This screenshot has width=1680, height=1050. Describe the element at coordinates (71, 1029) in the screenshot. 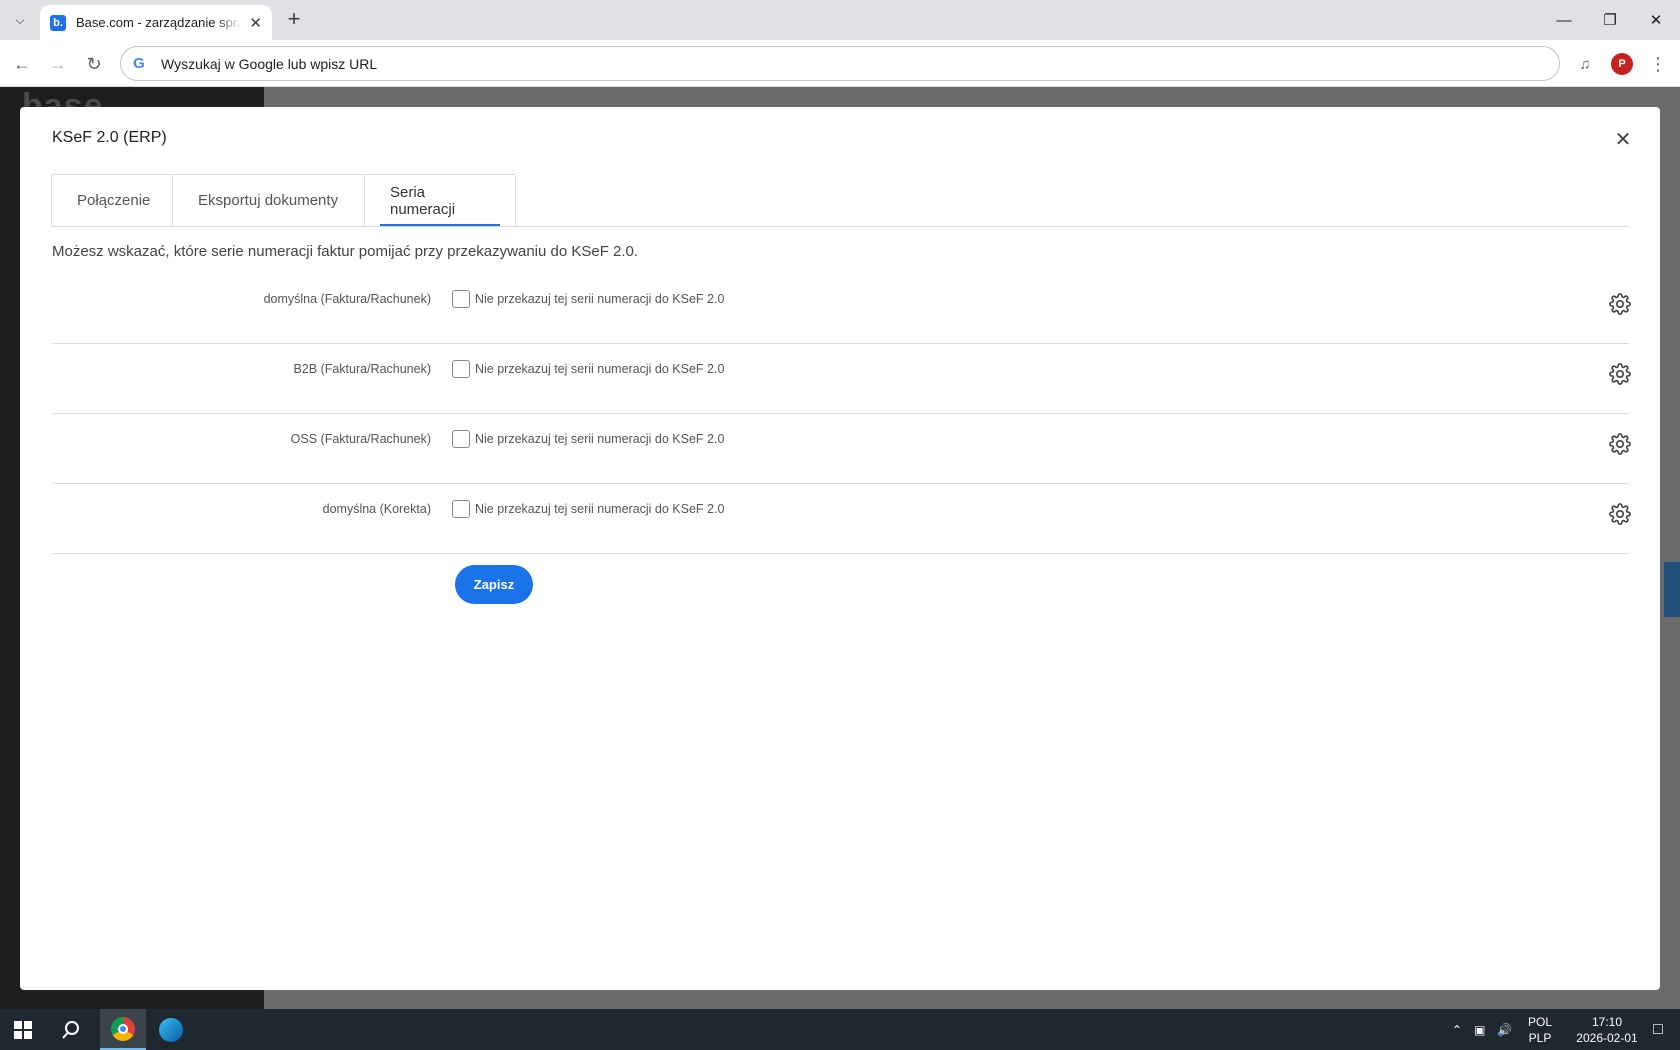

I see `search-icon` at that location.